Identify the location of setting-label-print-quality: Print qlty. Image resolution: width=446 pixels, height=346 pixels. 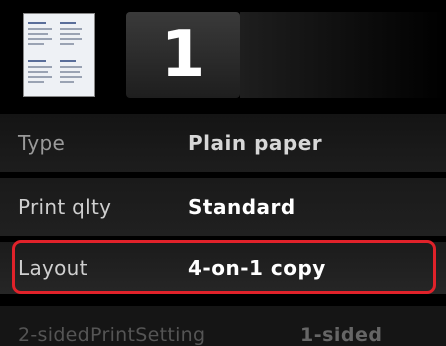
(65, 207).